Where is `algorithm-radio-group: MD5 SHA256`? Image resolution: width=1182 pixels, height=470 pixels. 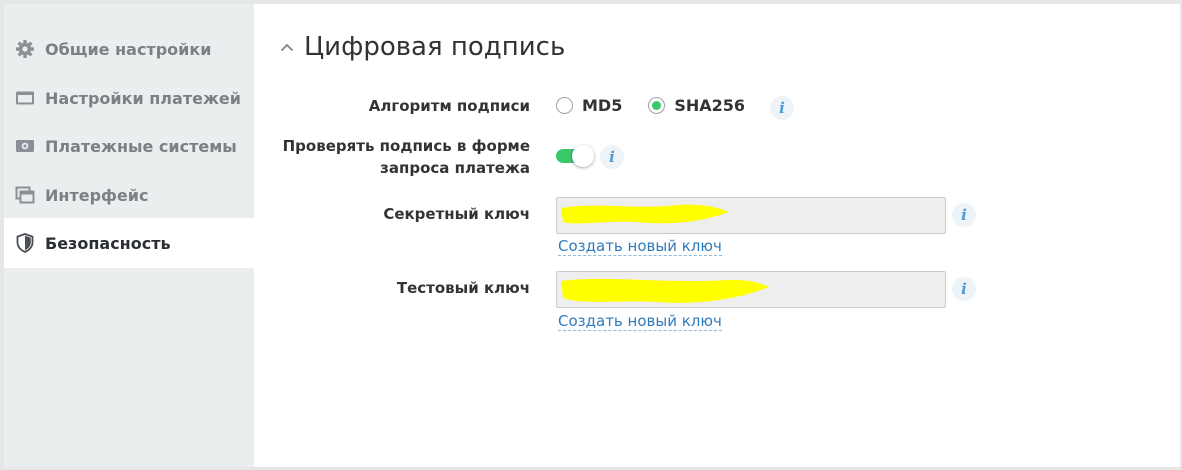 algorithm-radio-group: MD5 SHA256 is located at coordinates (663, 105).